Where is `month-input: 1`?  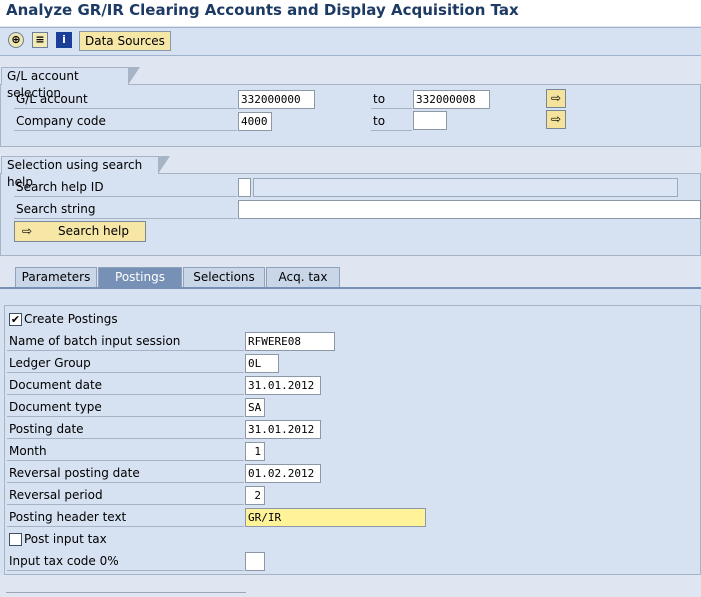 month-input: 1 is located at coordinates (255, 451).